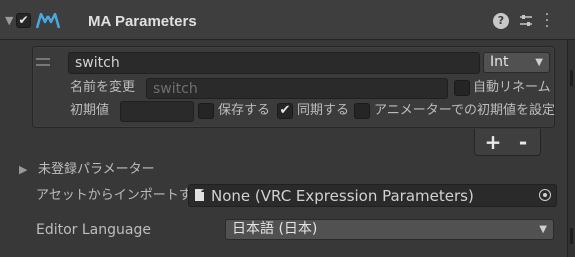 The height and width of the screenshot is (257, 575). I want to click on auto-rename-label: 自動リネーム, so click(512, 87).